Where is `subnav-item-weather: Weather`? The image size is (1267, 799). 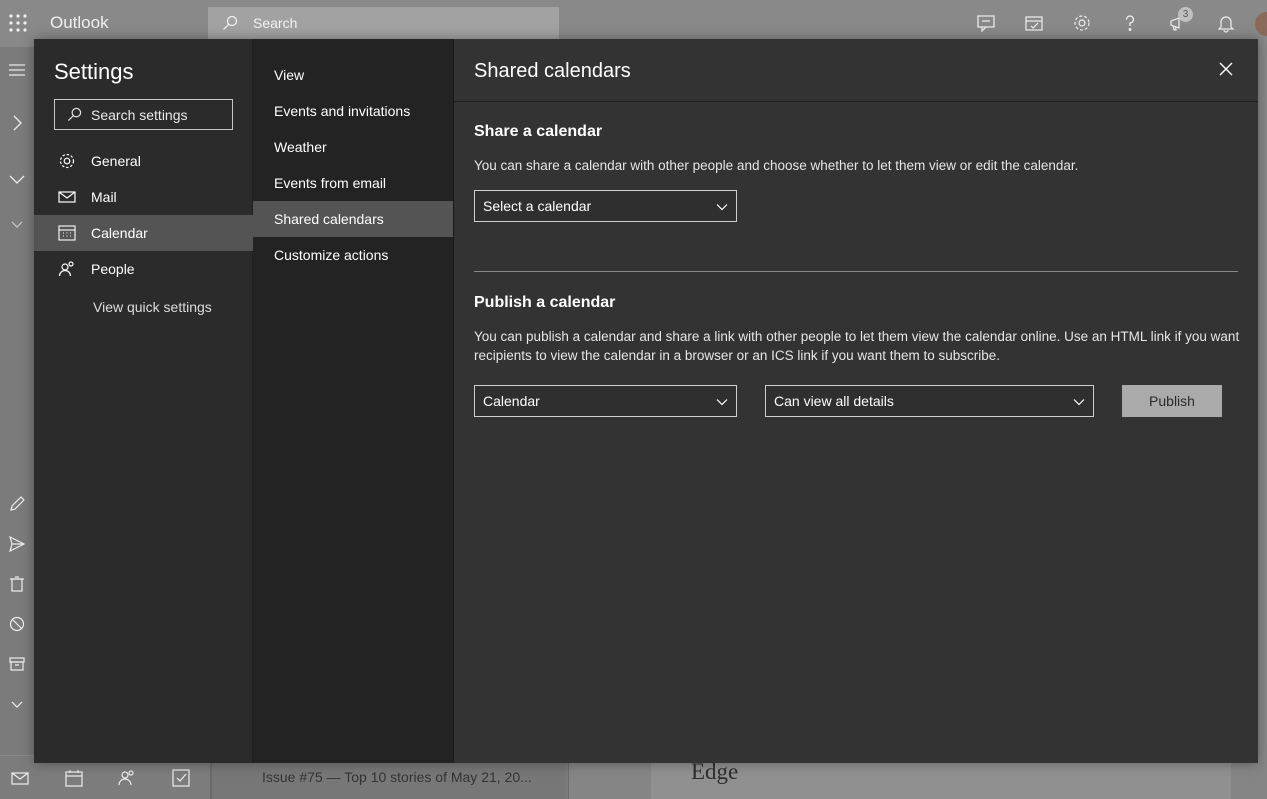 subnav-item-weather: Weather is located at coordinates (353, 147).